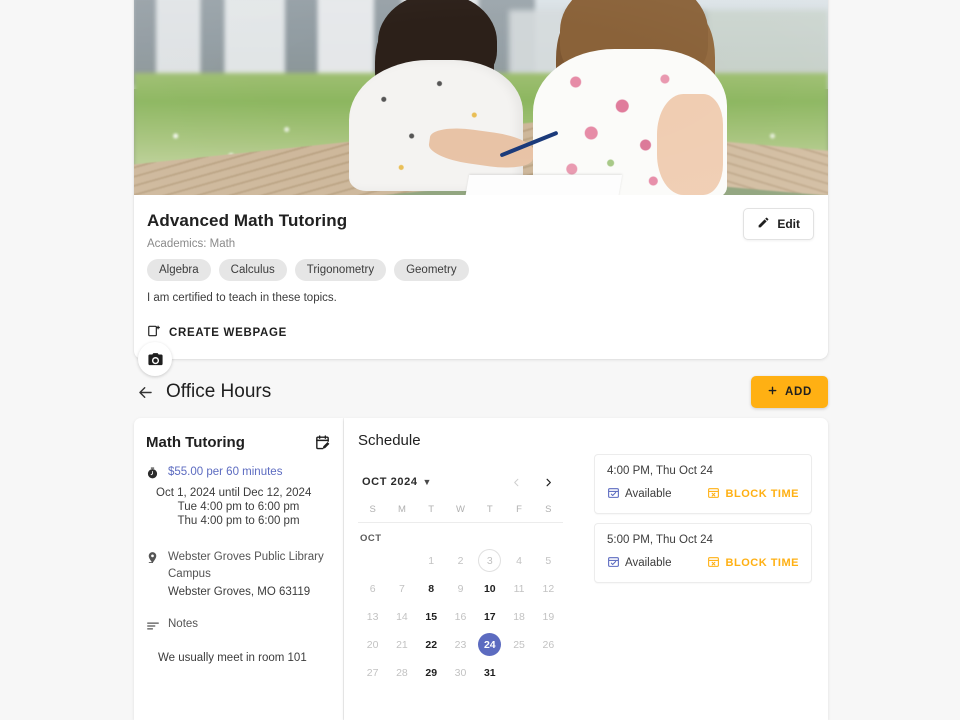  I want to click on calendar-day-number: 21, so click(402, 644).